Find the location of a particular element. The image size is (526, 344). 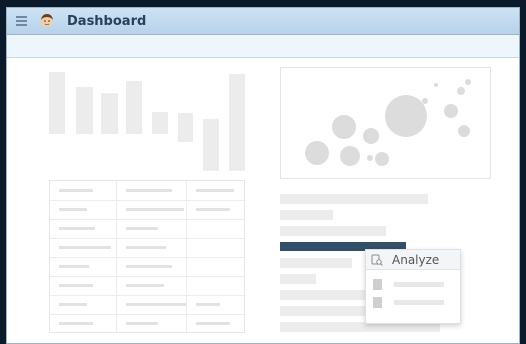

analyze-popup: Analyze is located at coordinates (413, 286).